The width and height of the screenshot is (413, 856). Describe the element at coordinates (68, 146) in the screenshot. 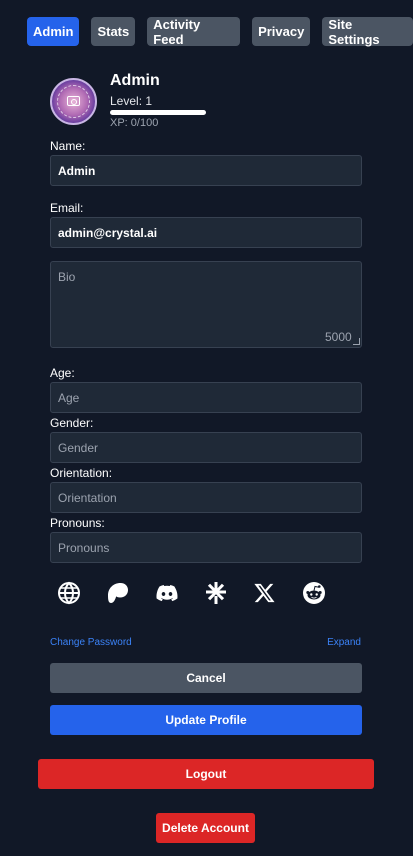

I see `name-label: Name:` at that location.